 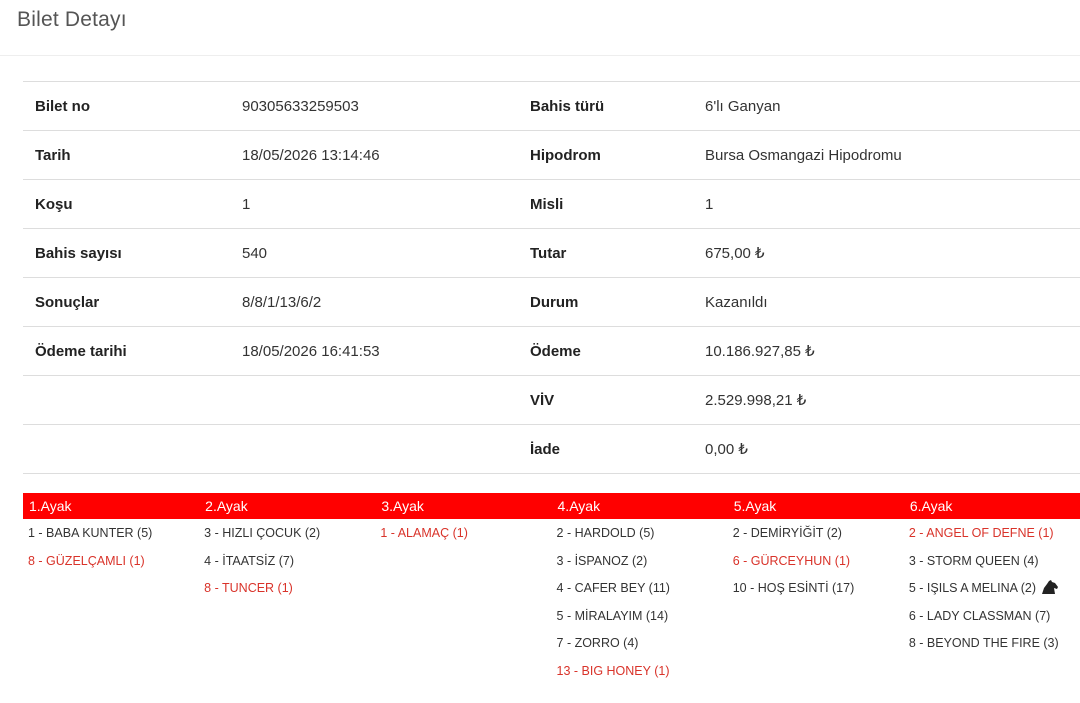 What do you see at coordinates (226, 506) in the screenshot?
I see `leg-title: 2.Ayak` at bounding box center [226, 506].